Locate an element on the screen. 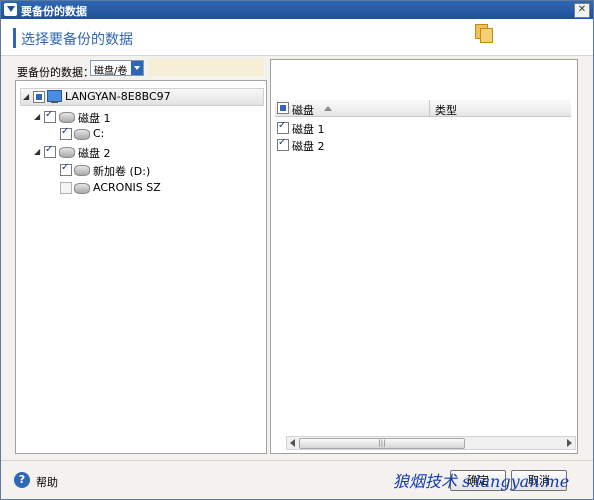  scroll-thumb: ||| is located at coordinates (382, 443).